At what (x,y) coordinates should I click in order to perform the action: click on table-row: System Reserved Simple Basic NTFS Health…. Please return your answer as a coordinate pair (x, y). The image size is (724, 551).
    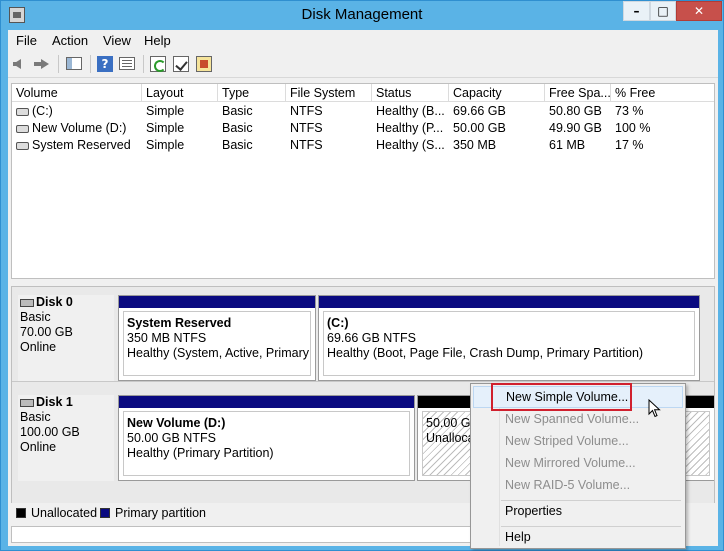
    Looking at the image, I should click on (363, 145).